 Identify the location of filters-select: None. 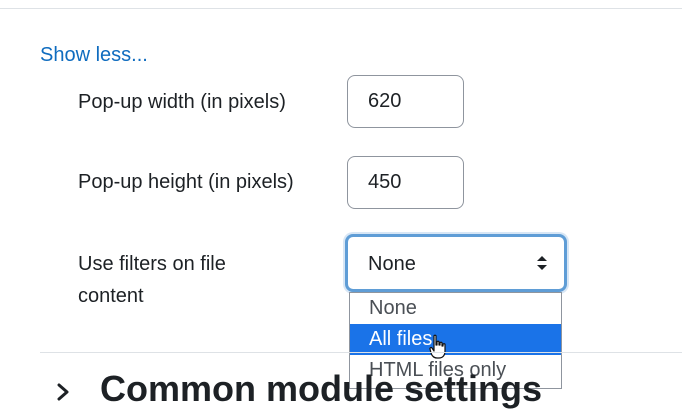
(456, 263).